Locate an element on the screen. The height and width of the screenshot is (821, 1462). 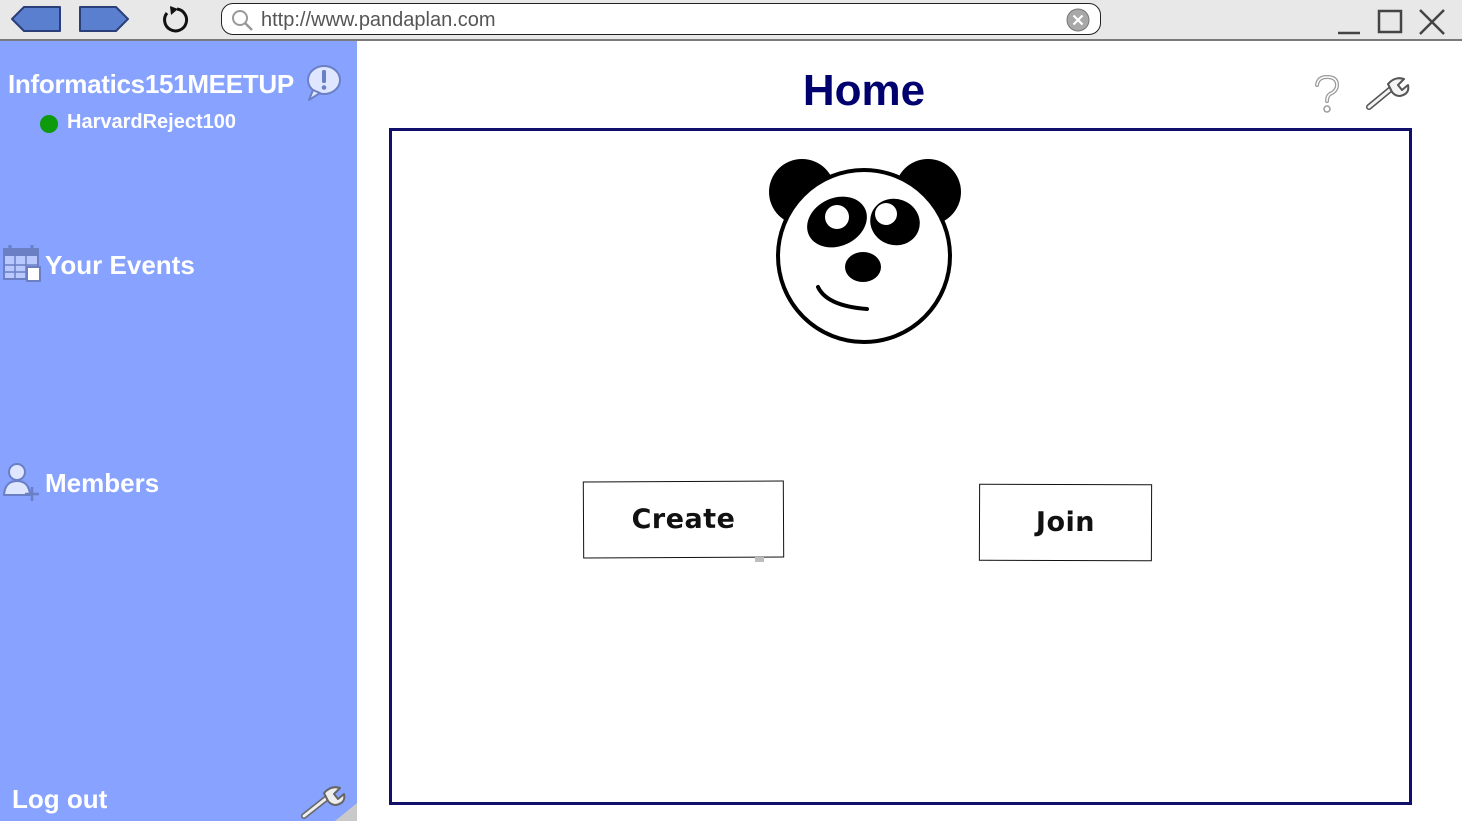
logout-link: Log out is located at coordinates (59, 799).